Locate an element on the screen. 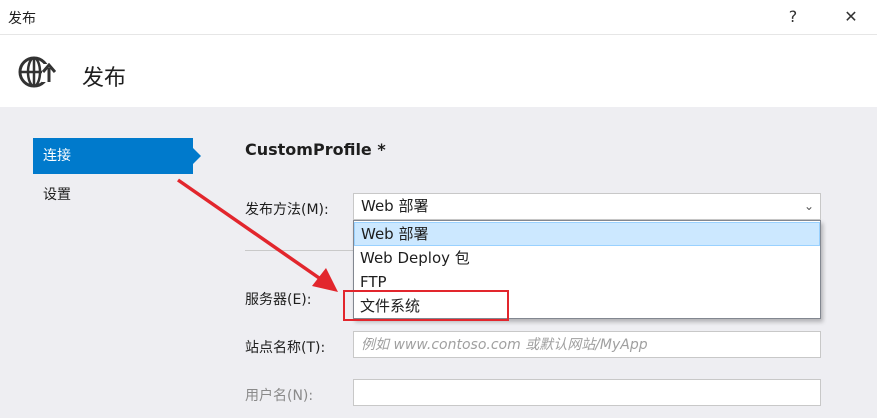 This screenshot has width=877, height=418. dropdown-option-web-deploy: Web 部署 is located at coordinates (587, 234).